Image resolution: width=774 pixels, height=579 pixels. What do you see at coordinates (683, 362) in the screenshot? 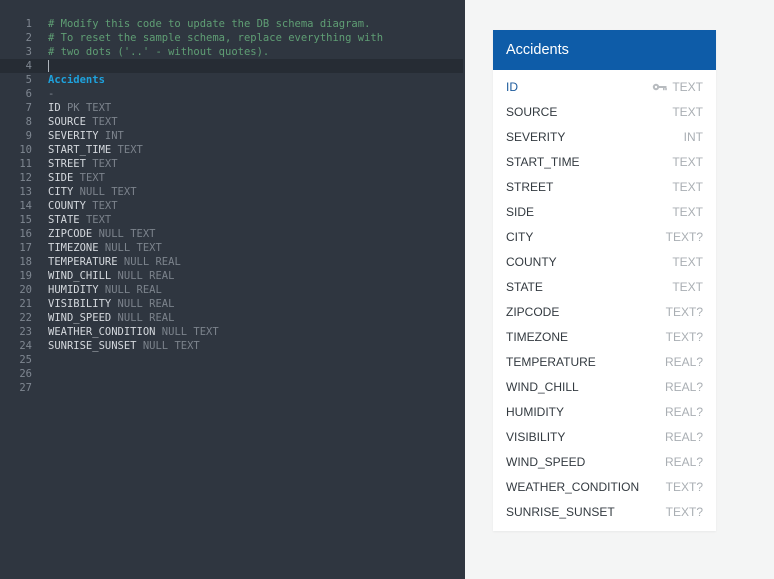
I see `field-type-label: REAL?` at bounding box center [683, 362].